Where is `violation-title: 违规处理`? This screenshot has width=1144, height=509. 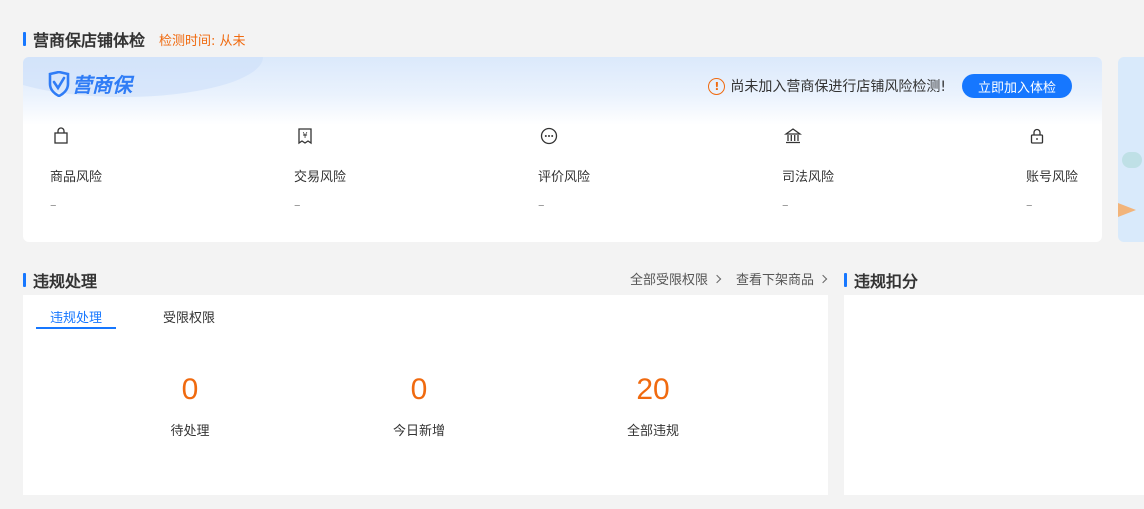
violation-title: 违规处理 is located at coordinates (65, 281).